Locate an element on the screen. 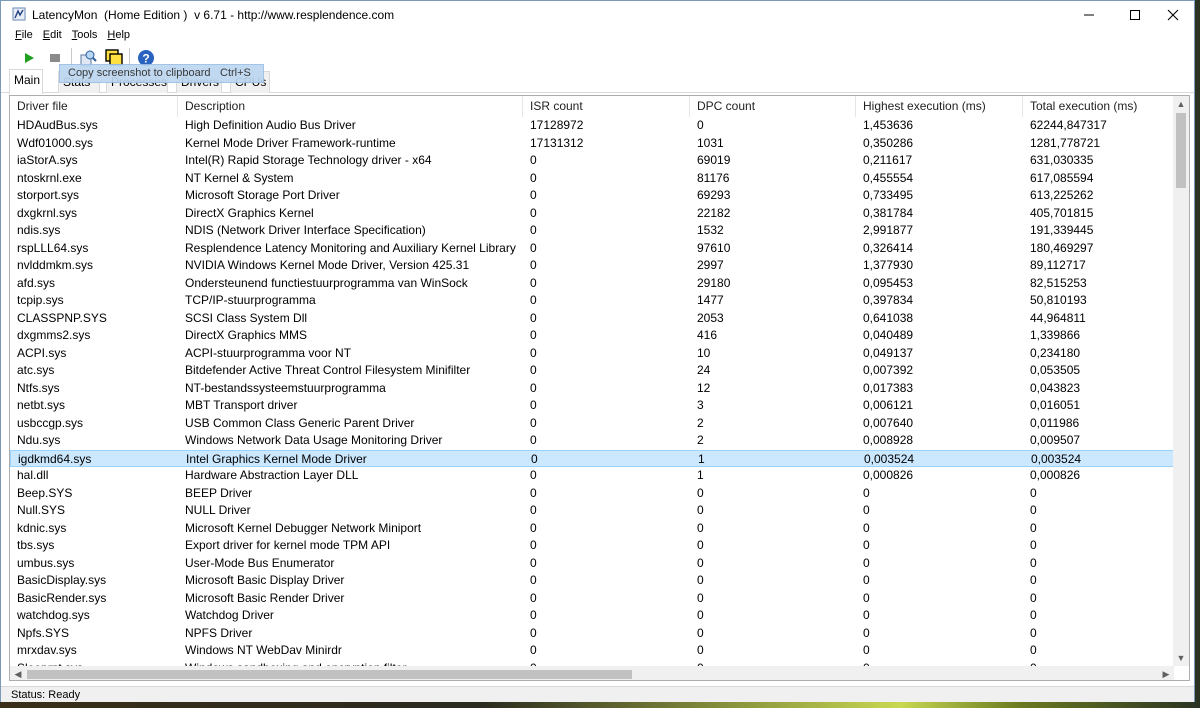 The width and height of the screenshot is (1200, 708). menu-edit: Edit is located at coordinates (52, 36).